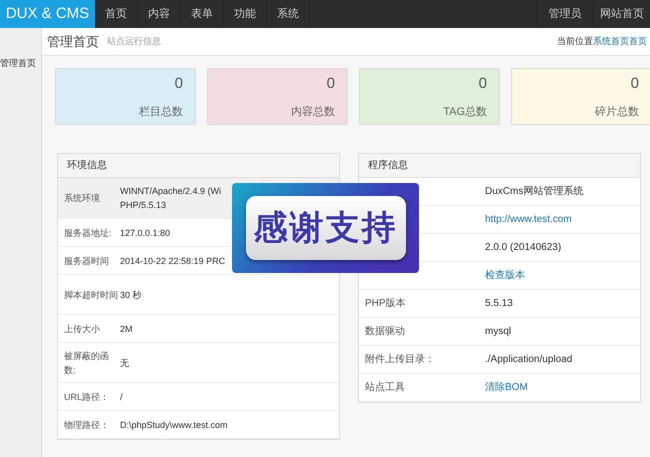  What do you see at coordinates (388, 165) in the screenshot?
I see `panel-title: 程序信息` at bounding box center [388, 165].